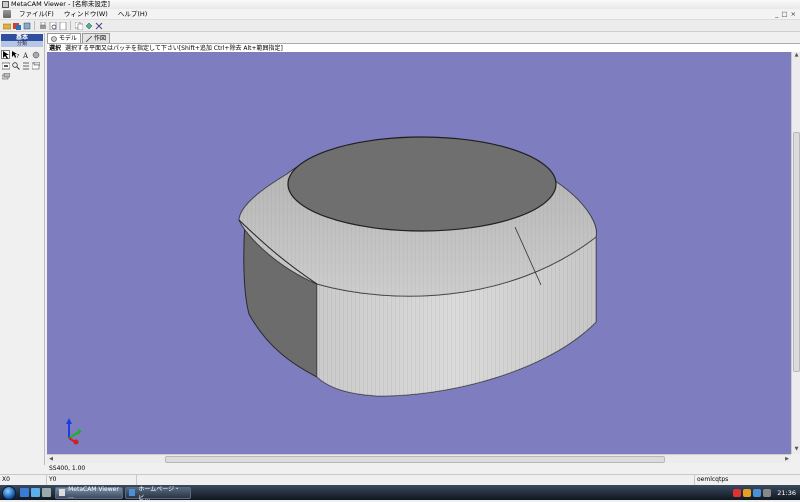 The image size is (800, 502). What do you see at coordinates (92, 480) in the screenshot?
I see `y-coordinate: Y0` at bounding box center [92, 480].